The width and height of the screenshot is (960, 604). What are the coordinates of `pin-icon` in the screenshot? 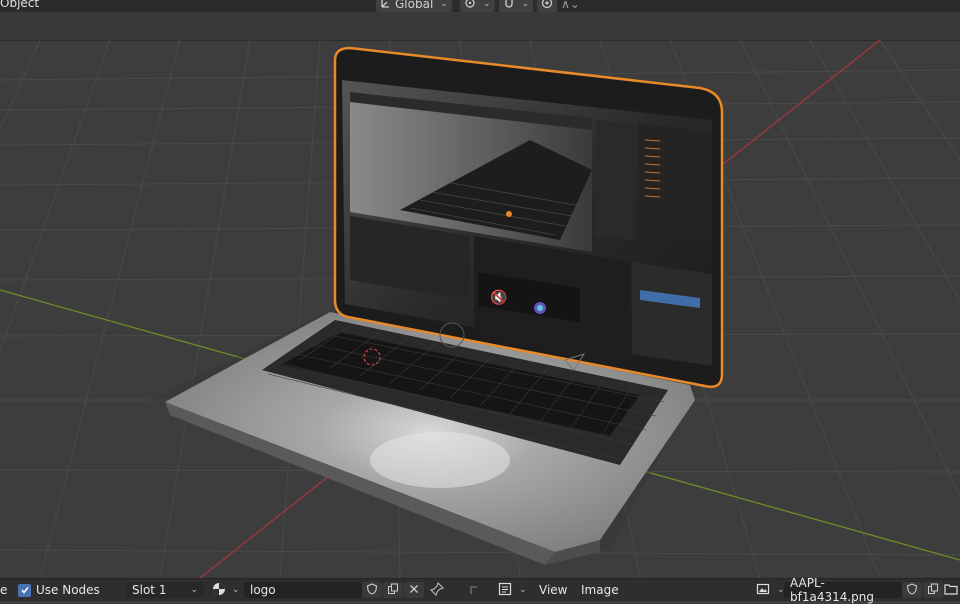 It's located at (437, 590).